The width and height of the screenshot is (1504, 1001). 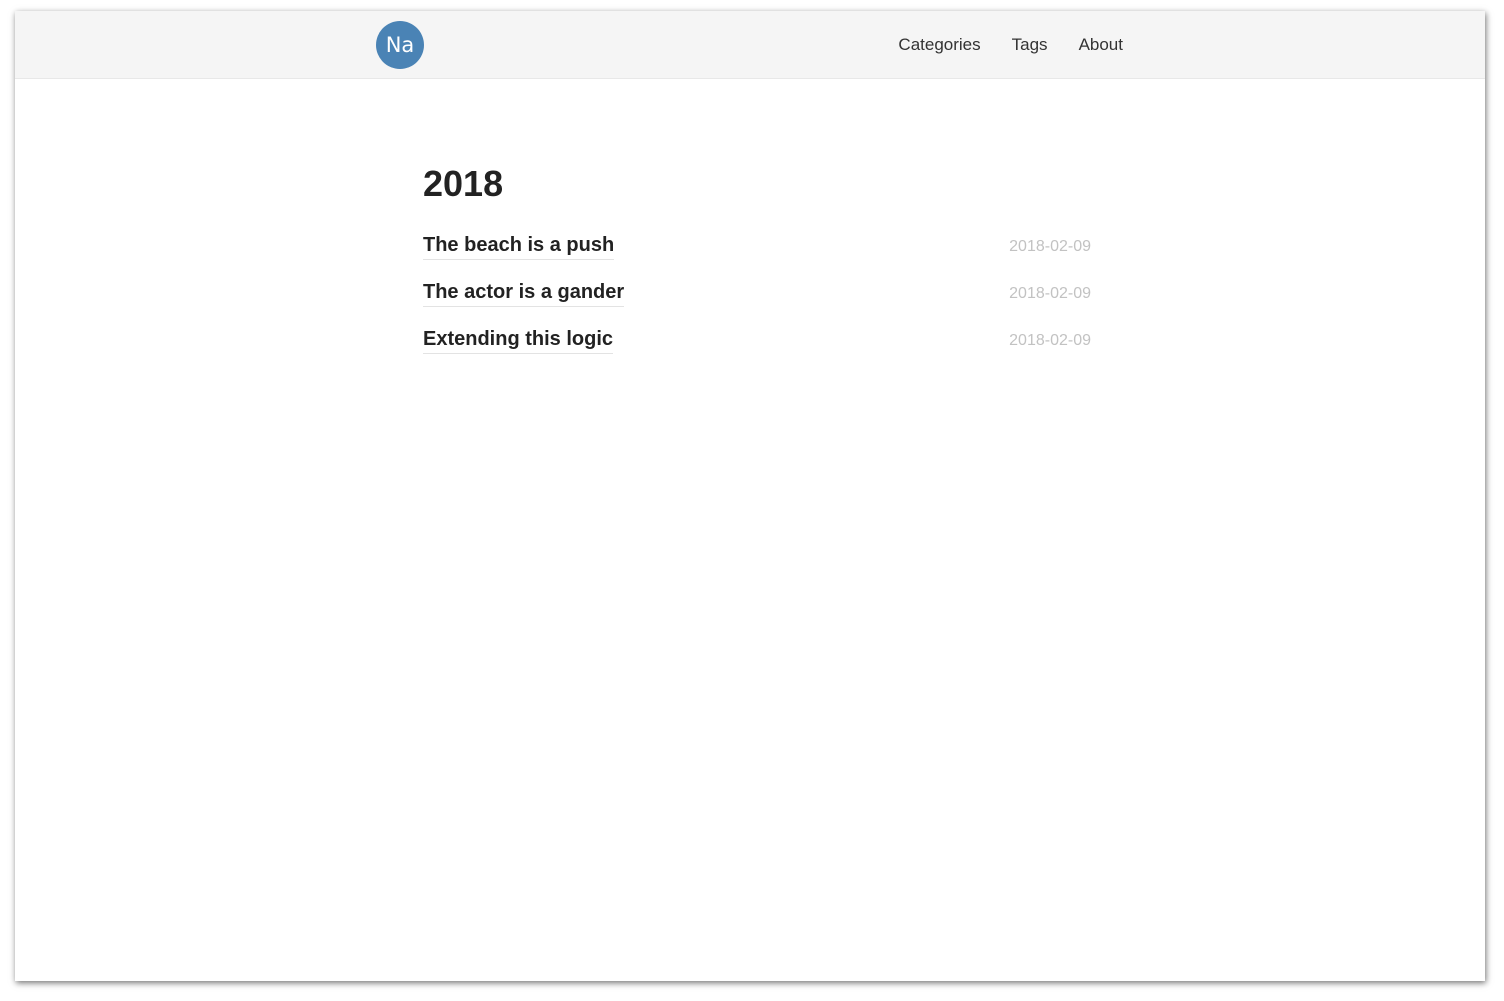 What do you see at coordinates (995, 44) in the screenshot?
I see `nav-menu: Categories Tags About` at bounding box center [995, 44].